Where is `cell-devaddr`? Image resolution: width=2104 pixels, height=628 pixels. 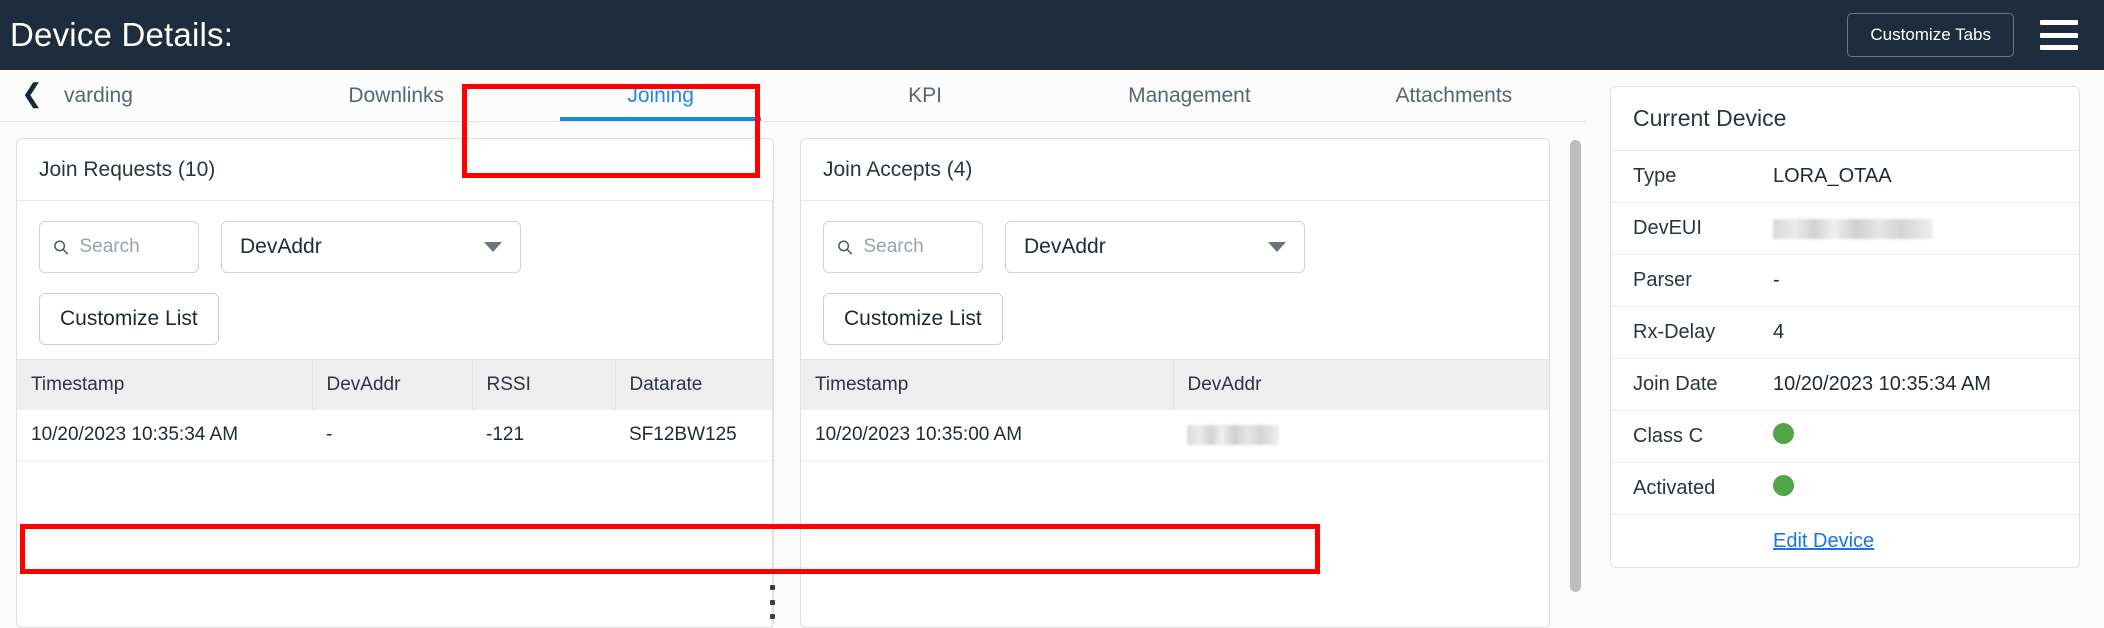 cell-devaddr is located at coordinates (1361, 435).